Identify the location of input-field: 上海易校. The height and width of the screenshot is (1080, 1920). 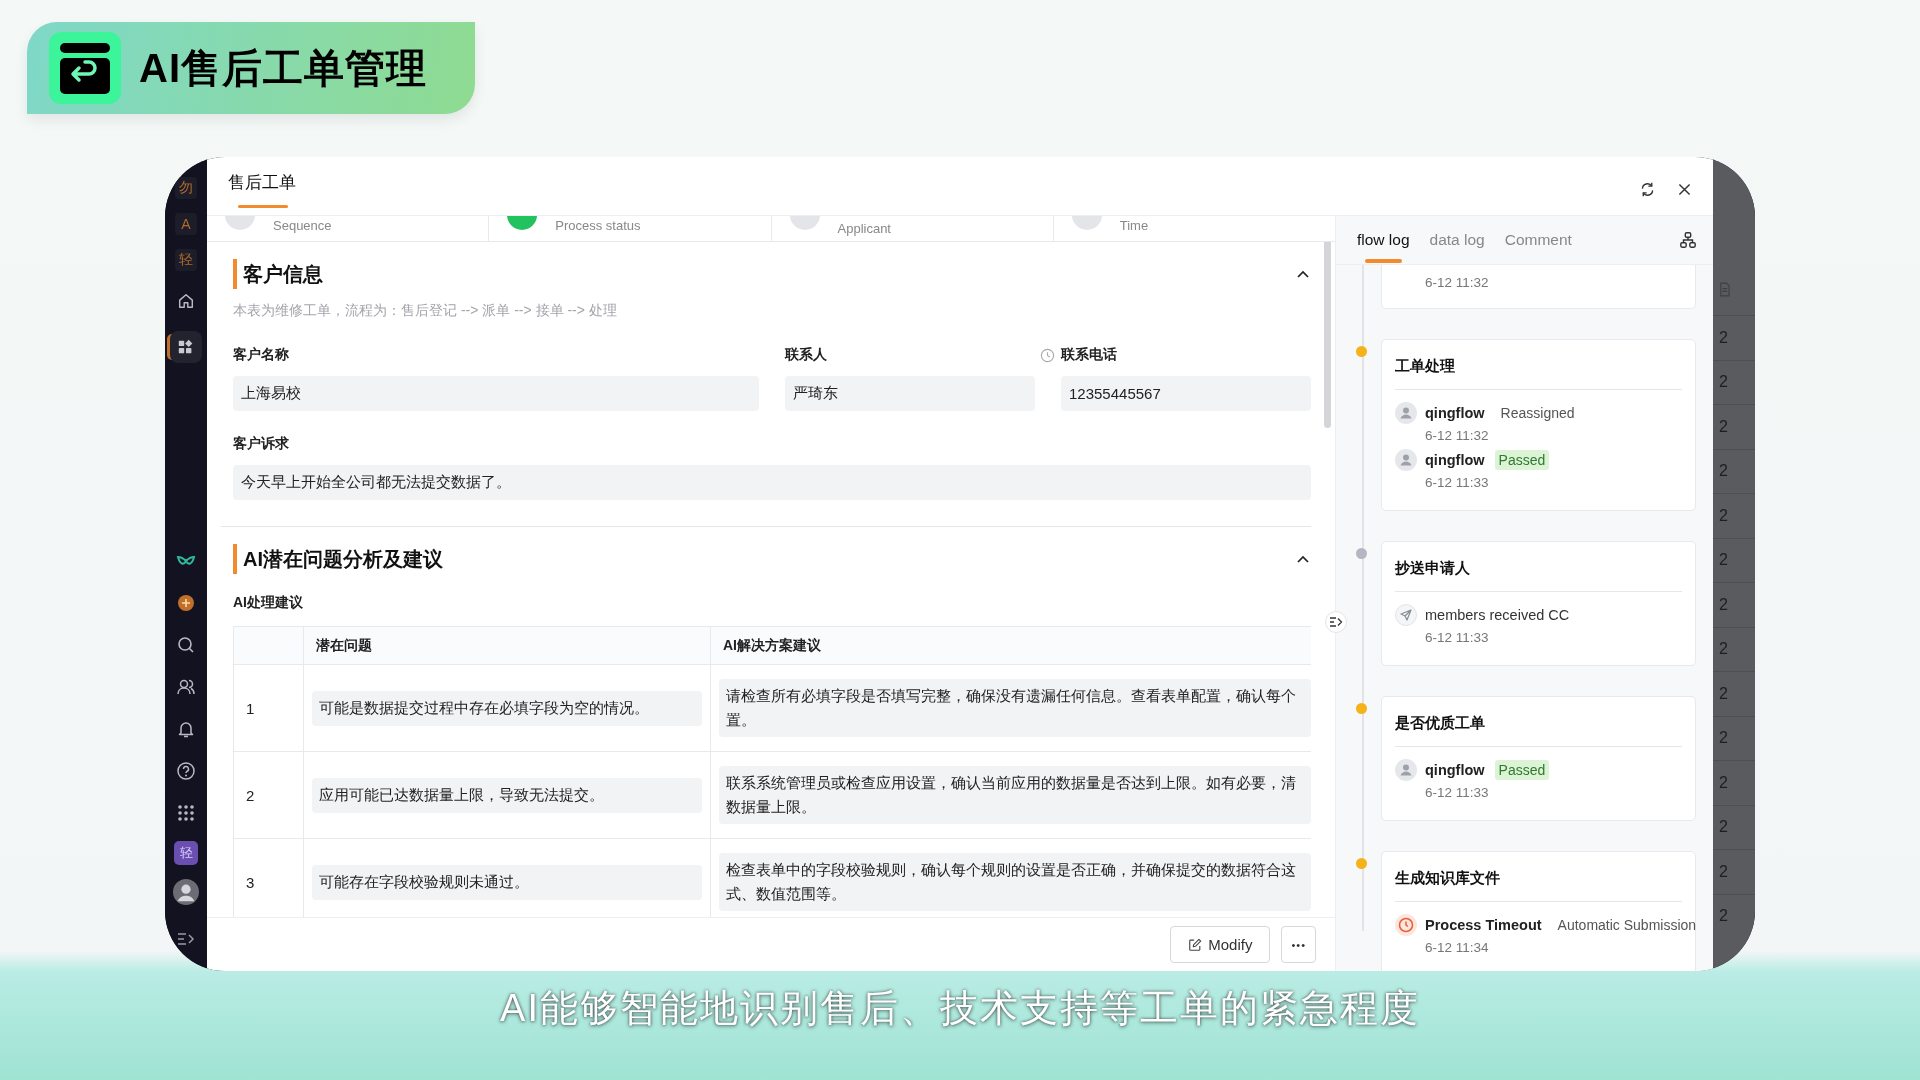
(496, 393).